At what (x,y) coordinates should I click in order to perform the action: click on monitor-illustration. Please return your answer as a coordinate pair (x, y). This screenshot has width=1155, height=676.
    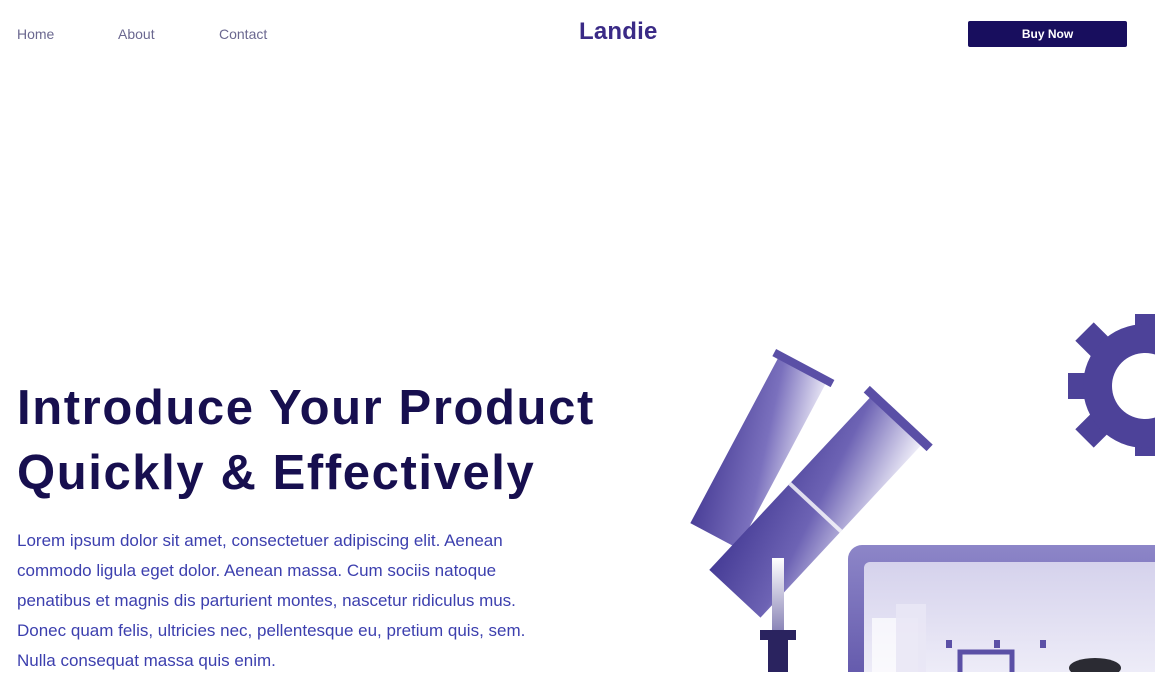
    Looking at the image, I should click on (1001, 608).